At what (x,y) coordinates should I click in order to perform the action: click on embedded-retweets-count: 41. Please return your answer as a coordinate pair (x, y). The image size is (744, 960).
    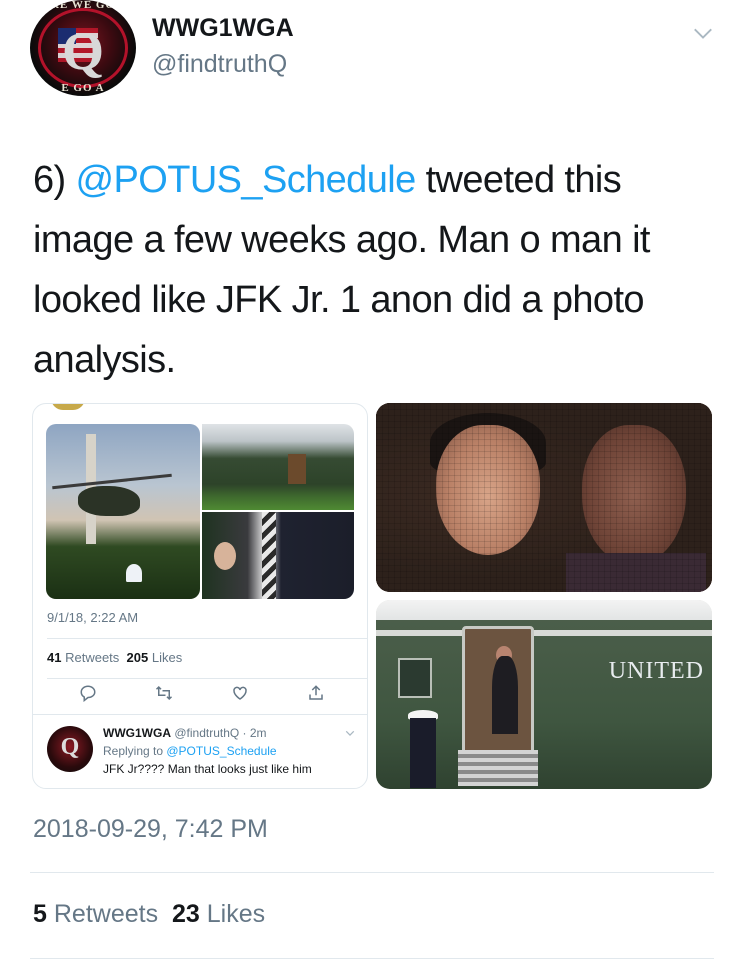
    Looking at the image, I should click on (54, 657).